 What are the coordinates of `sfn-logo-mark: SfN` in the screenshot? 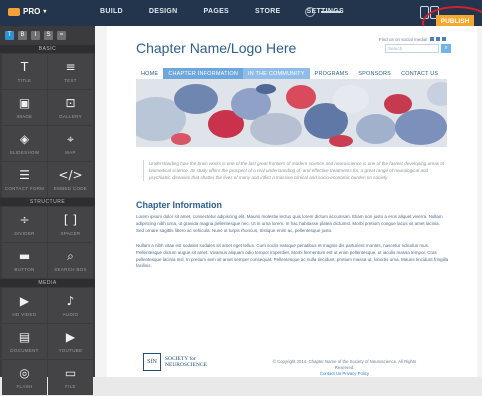 It's located at (152, 362).